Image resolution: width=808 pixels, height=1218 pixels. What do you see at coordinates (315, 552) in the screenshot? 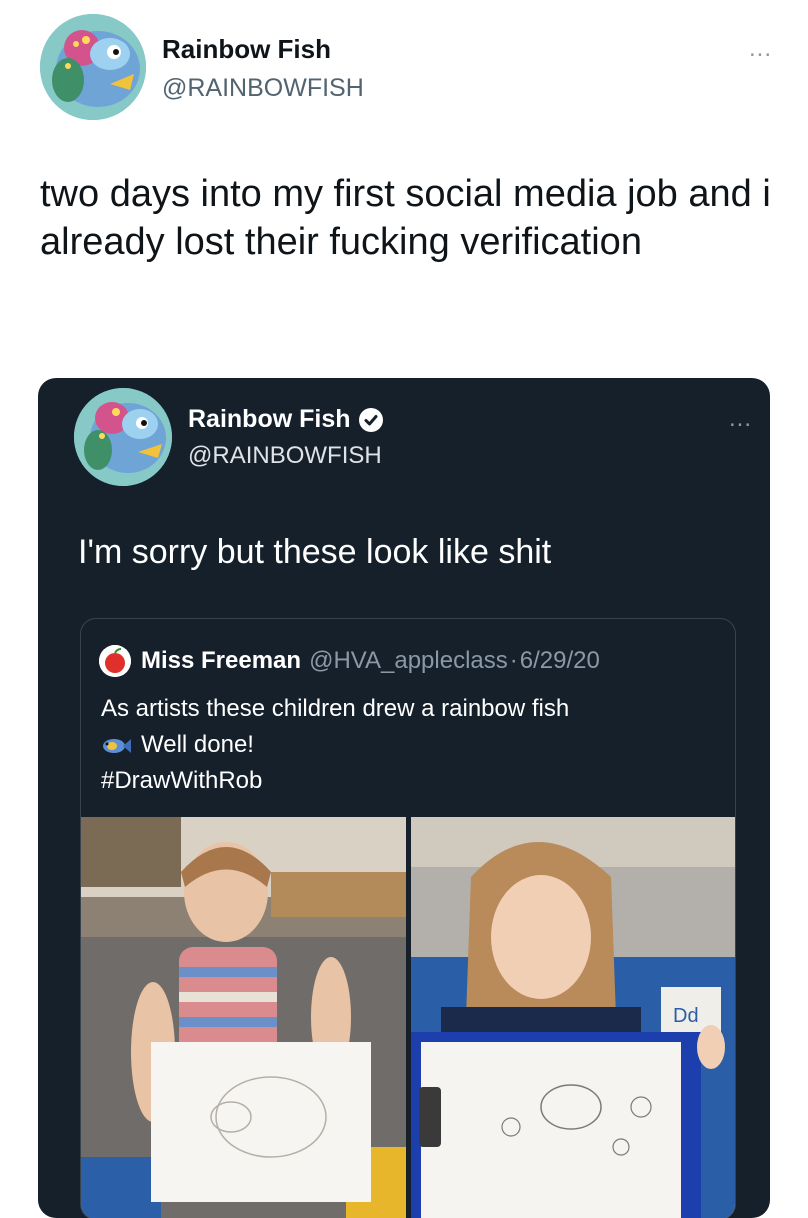
I see `inner-tweet-text: I'm sorry but these look like shit` at bounding box center [315, 552].